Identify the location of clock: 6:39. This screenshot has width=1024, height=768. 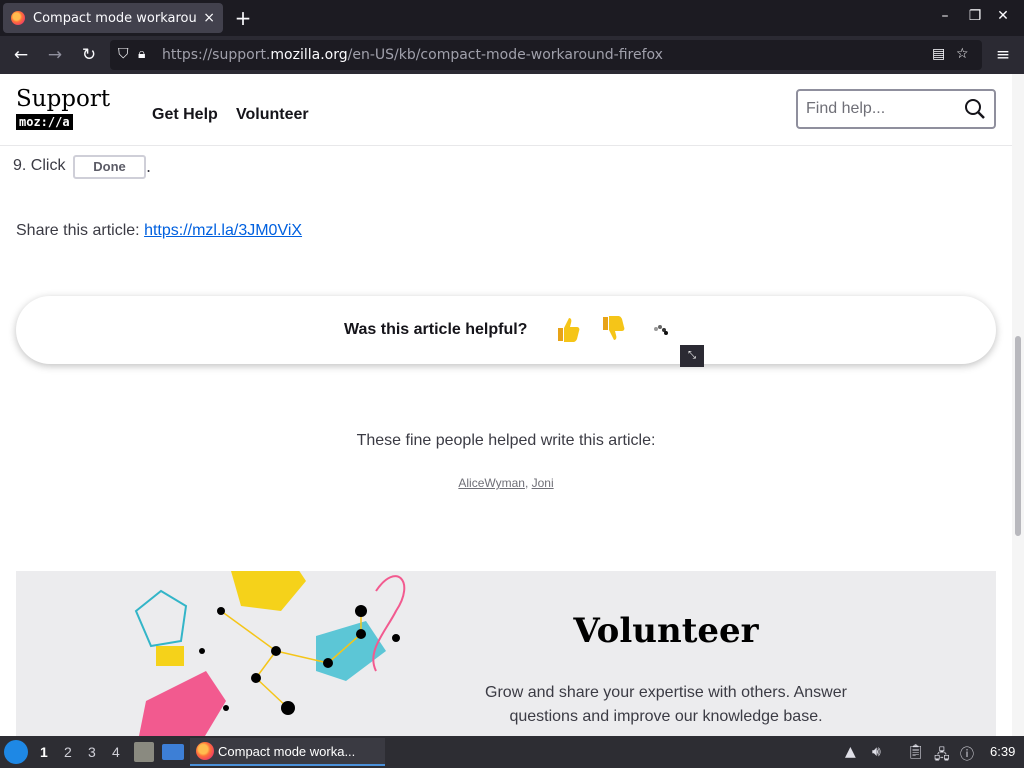
(1002, 751).